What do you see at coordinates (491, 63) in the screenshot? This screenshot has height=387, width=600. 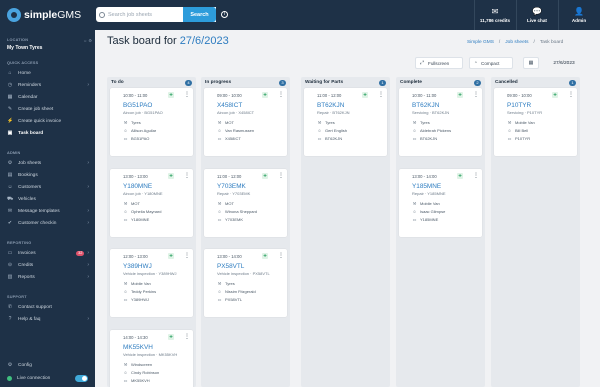 I see `compact-toggle: ◔ Compact` at bounding box center [491, 63].